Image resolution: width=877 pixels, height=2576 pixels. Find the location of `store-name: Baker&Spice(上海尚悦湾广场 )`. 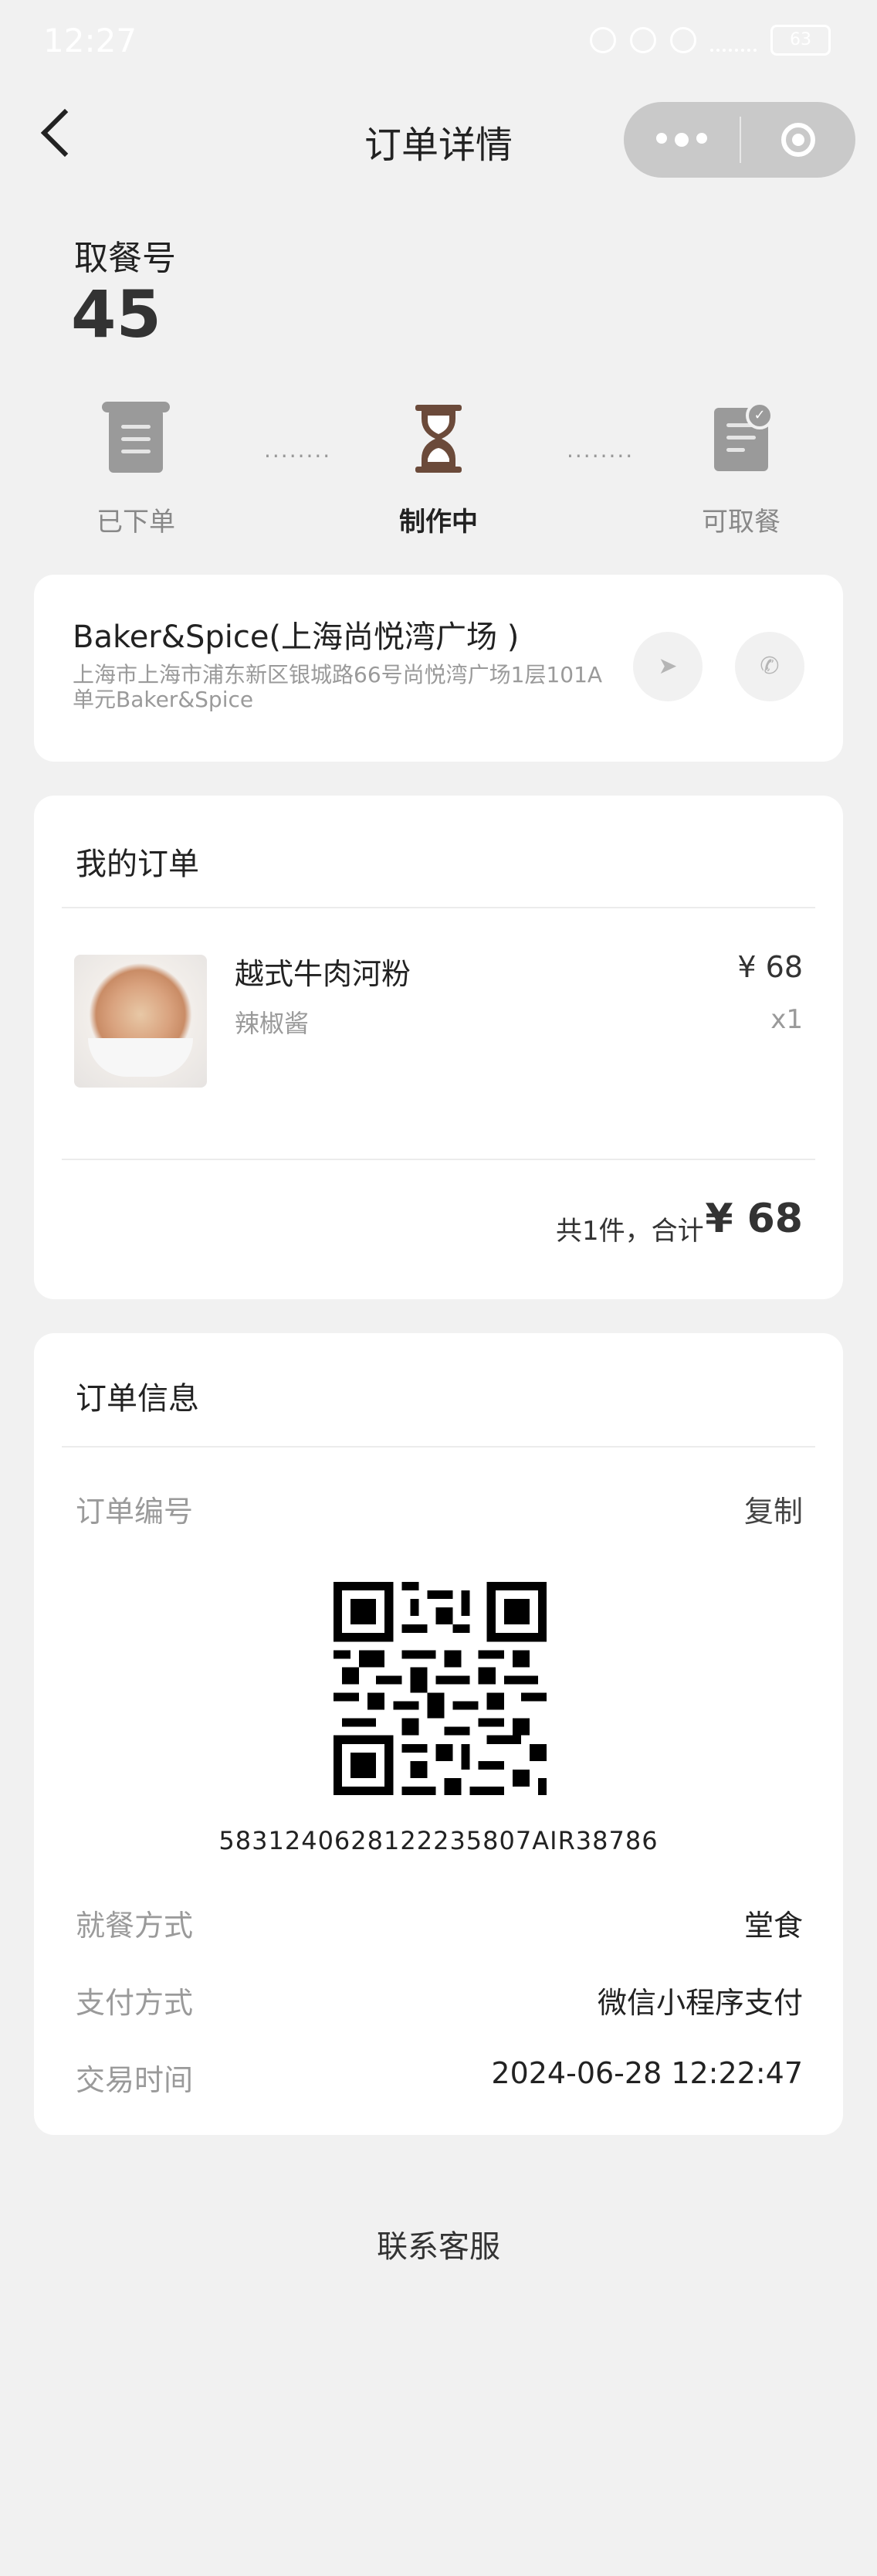

store-name: Baker&Spice(上海尚悦湾广场 ) is located at coordinates (296, 637).